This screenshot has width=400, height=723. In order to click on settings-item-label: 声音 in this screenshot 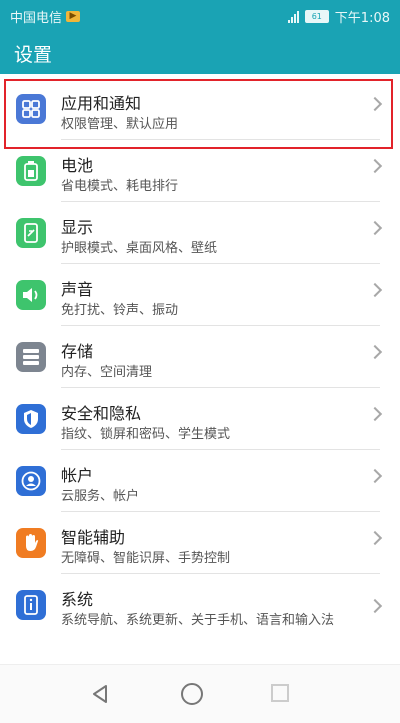, I will do `click(77, 289)`.